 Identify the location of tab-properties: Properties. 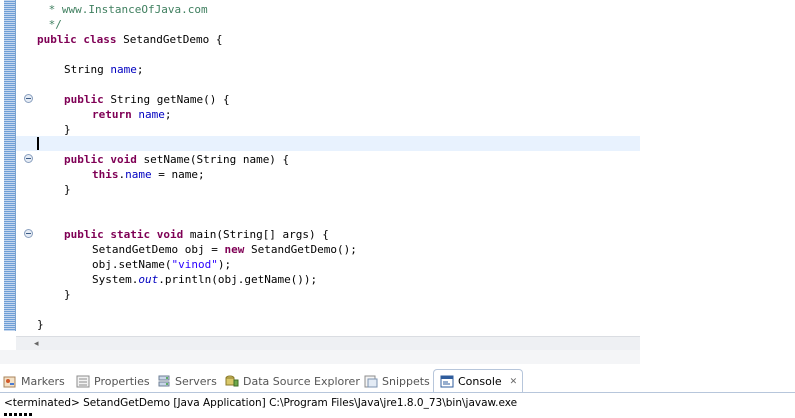
(113, 381).